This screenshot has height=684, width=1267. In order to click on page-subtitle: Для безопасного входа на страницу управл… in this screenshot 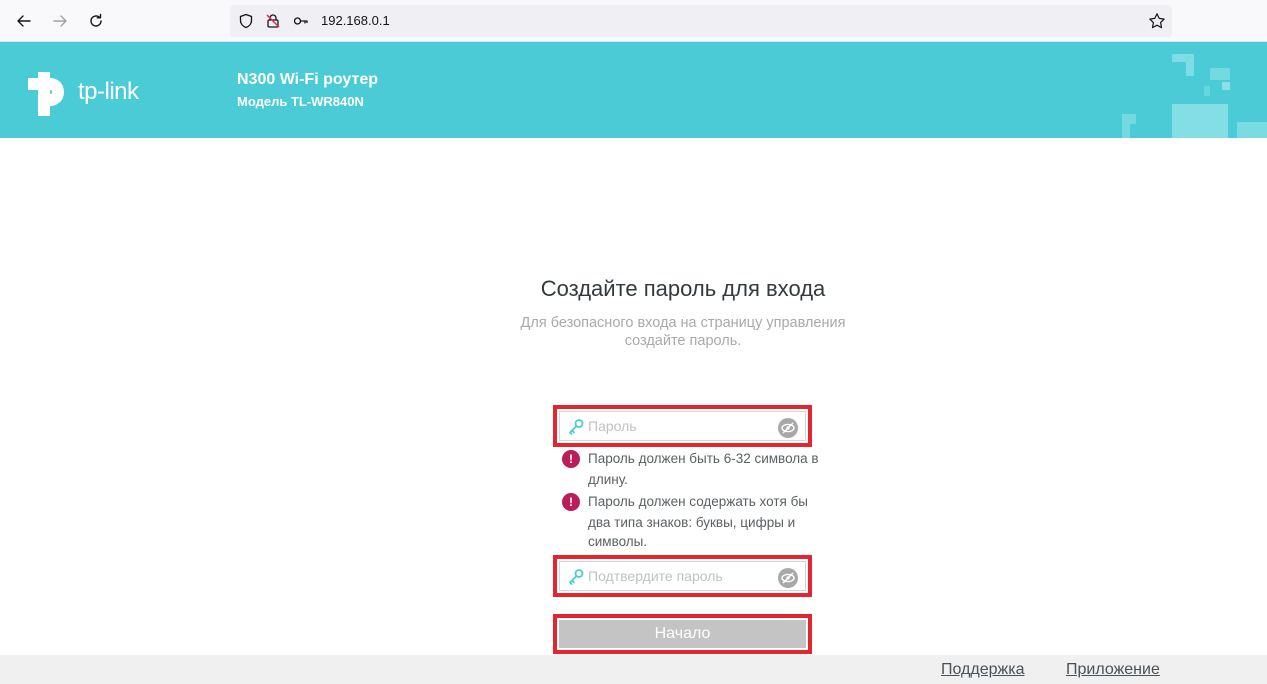, I will do `click(683, 332)`.